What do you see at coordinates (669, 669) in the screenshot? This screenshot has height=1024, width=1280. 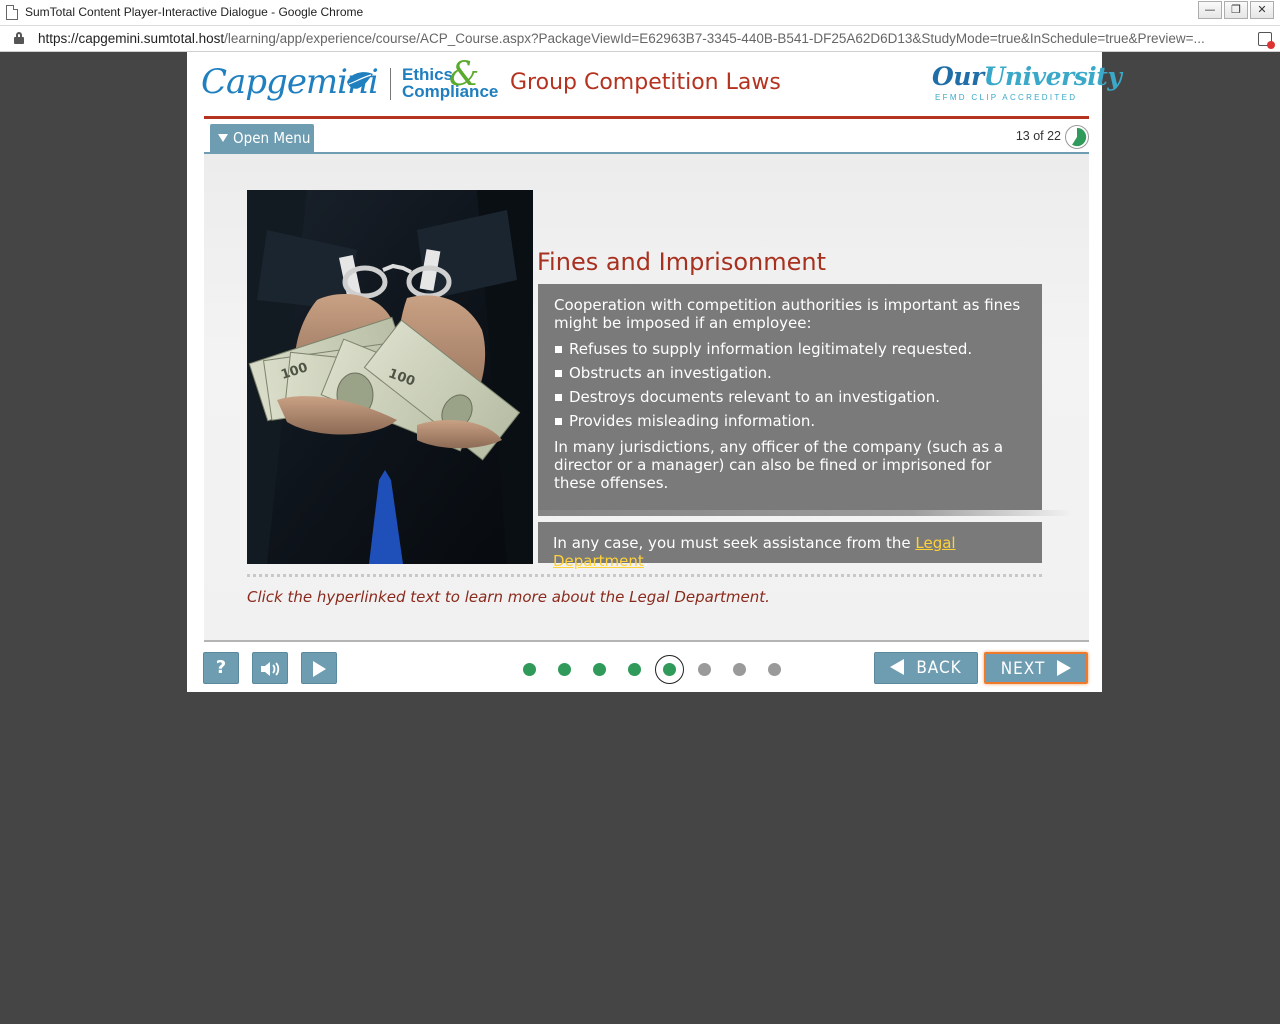 I see `page-dot-current` at bounding box center [669, 669].